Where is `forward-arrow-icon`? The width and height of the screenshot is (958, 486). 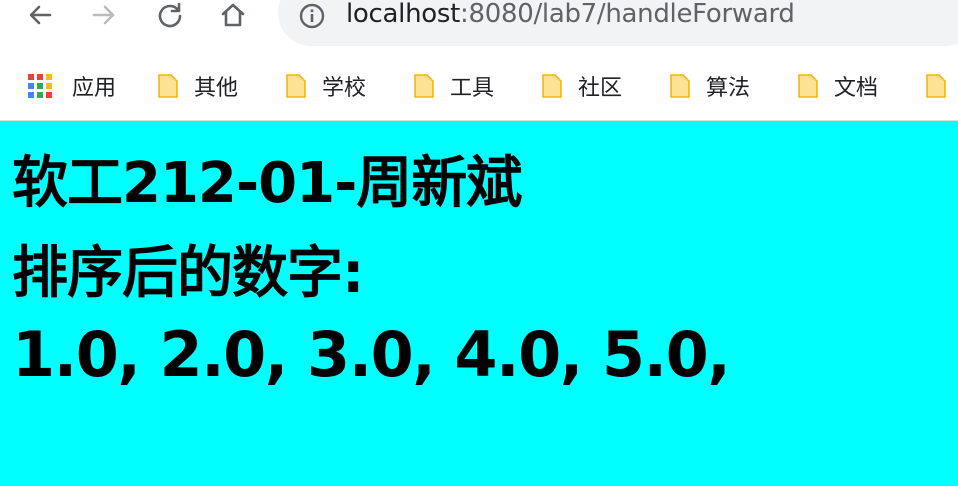 forward-arrow-icon is located at coordinates (103, 15).